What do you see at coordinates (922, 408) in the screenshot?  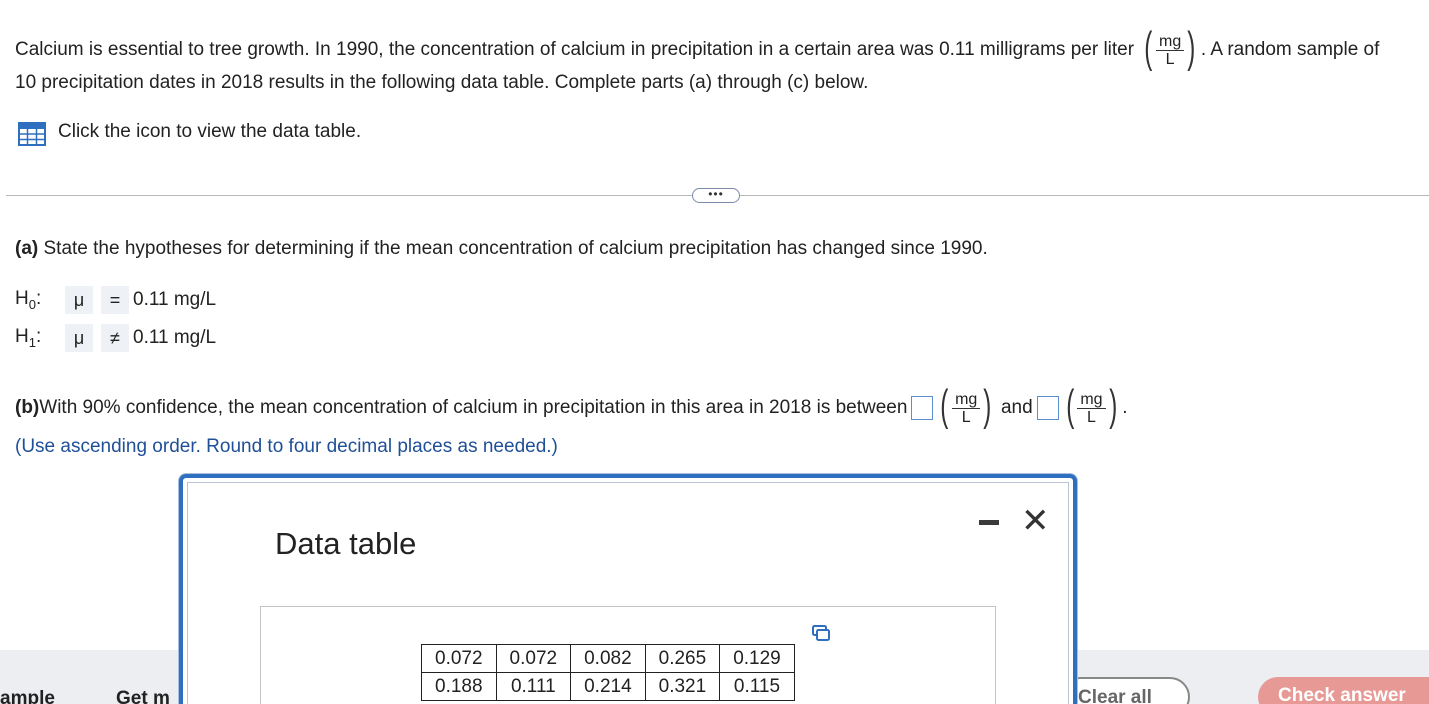 I see `lower-bound-input` at bounding box center [922, 408].